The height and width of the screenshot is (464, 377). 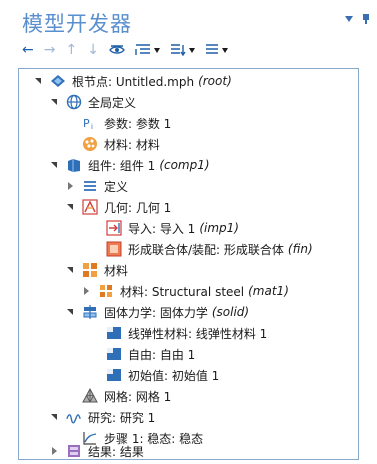 I want to click on tree-node-label: 初始值: 初始值 1, so click(x=174, y=375).